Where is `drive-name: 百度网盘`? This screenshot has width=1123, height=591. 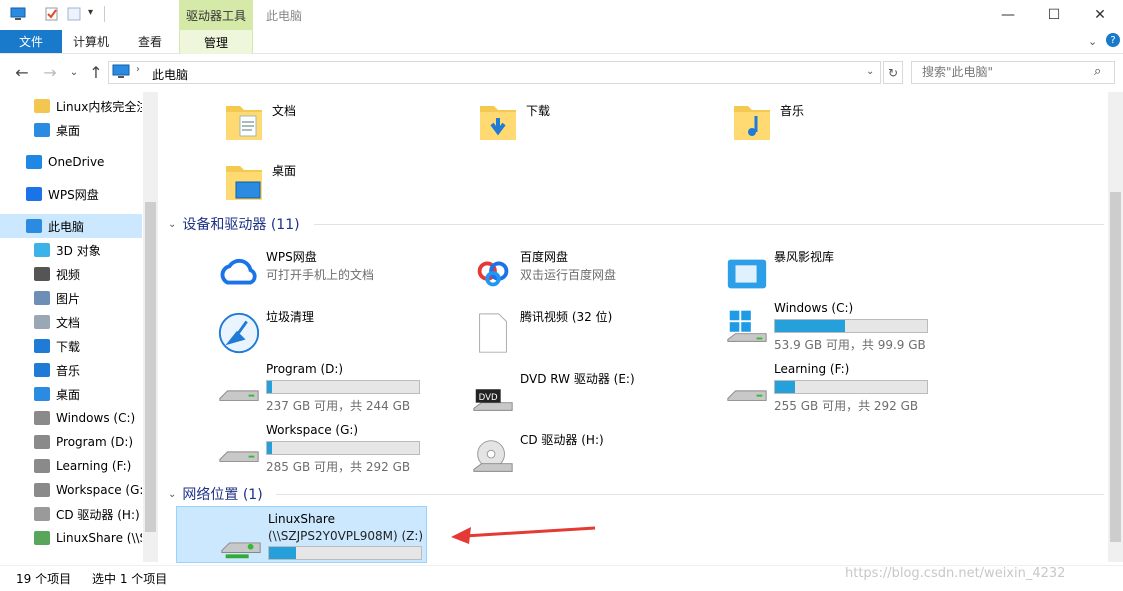
drive-name: 百度网盘 is located at coordinates (544, 257).